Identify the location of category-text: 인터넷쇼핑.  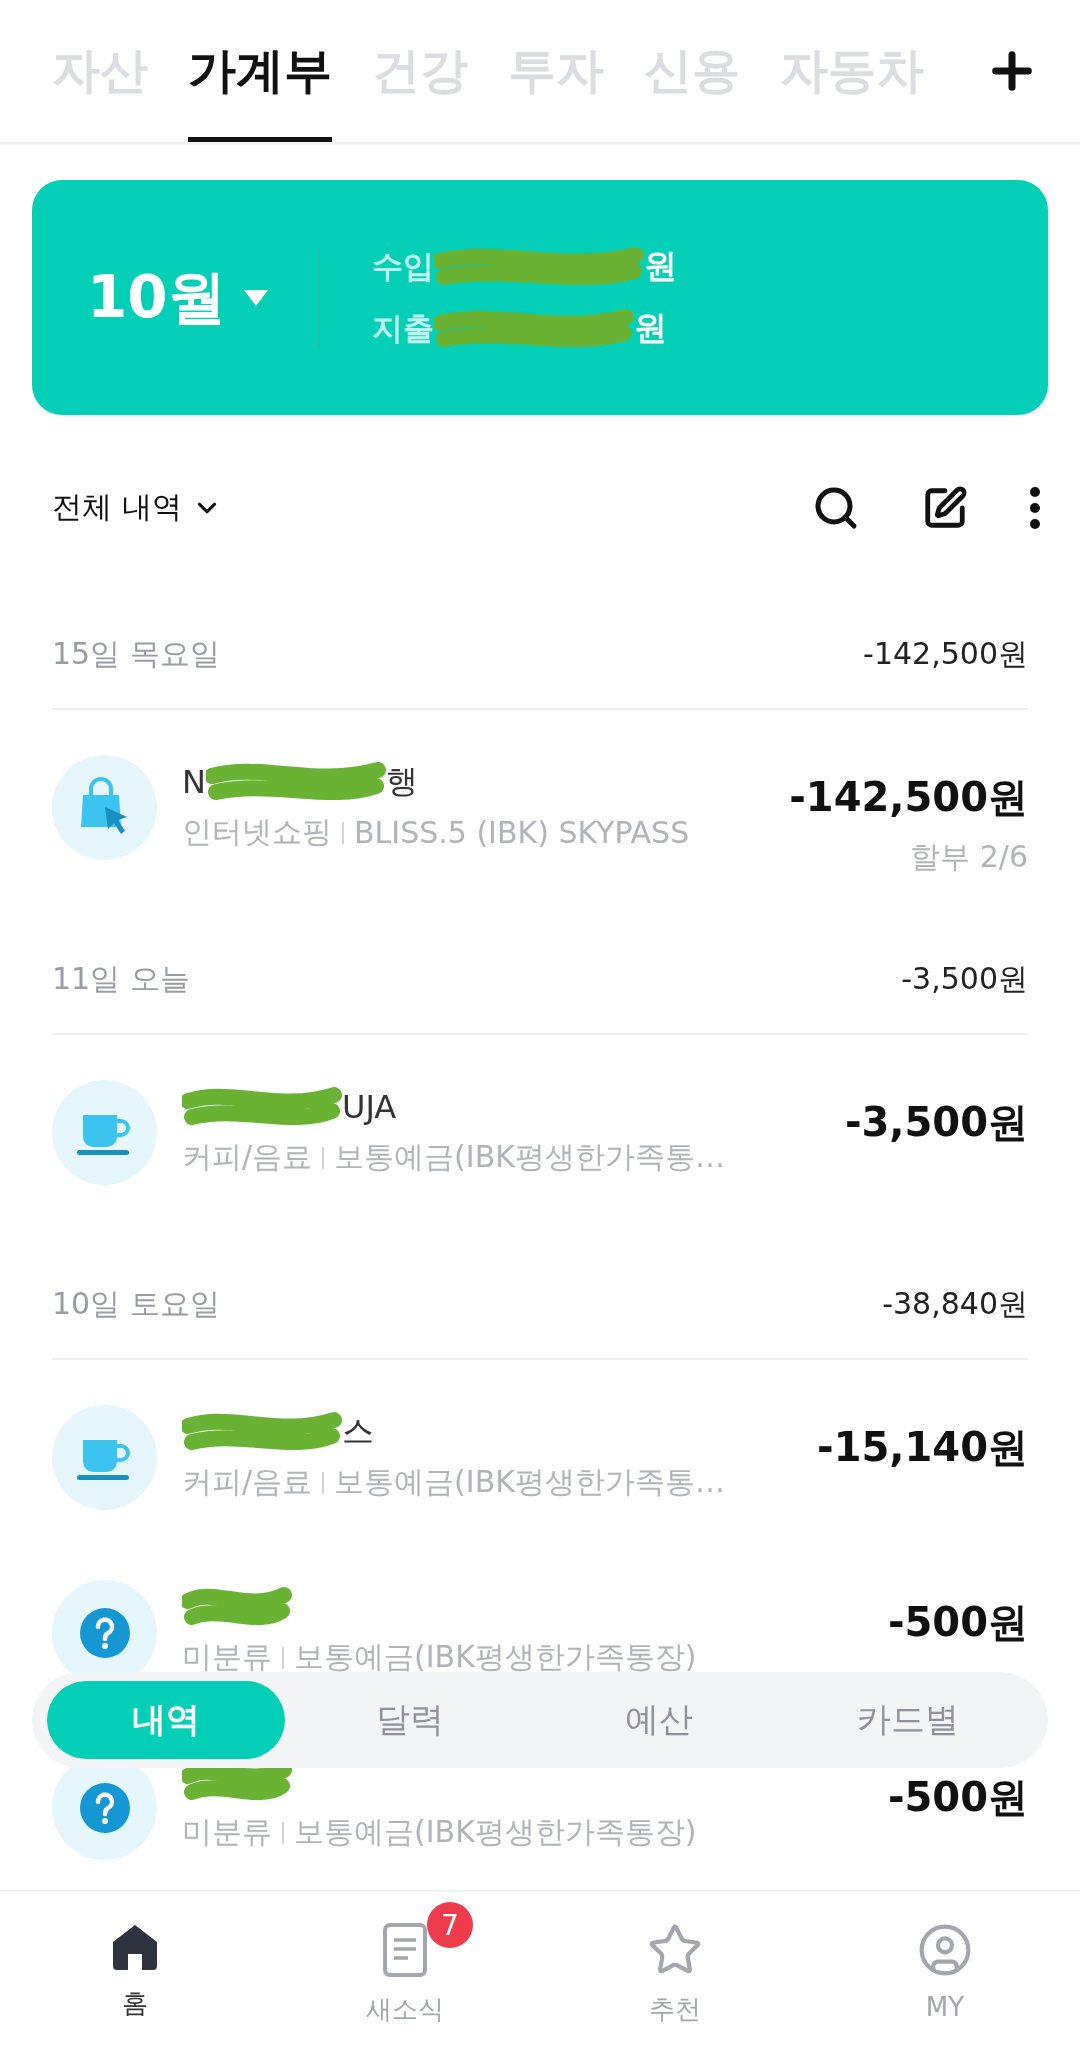
(257, 832).